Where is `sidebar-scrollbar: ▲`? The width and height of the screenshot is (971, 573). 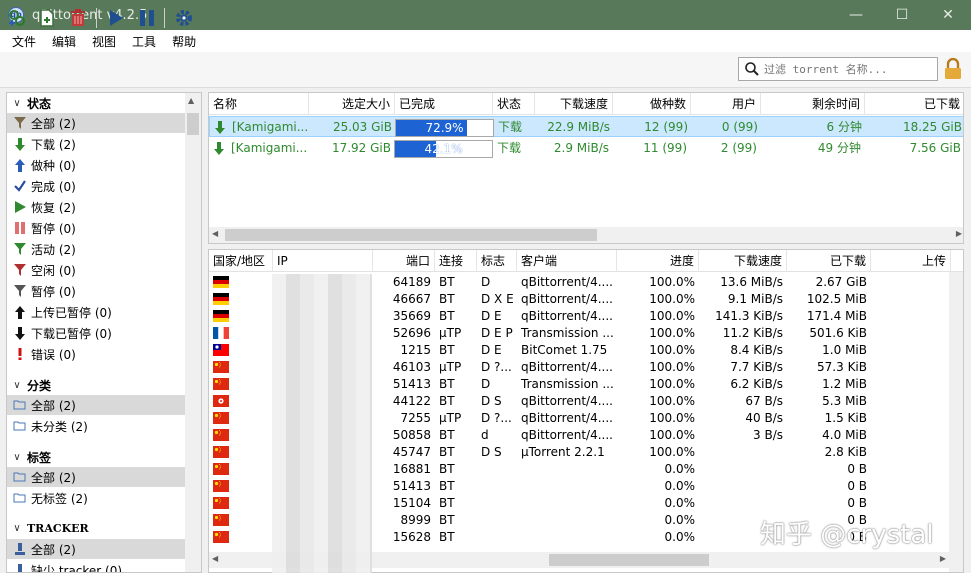 sidebar-scrollbar: ▲ is located at coordinates (193, 332).